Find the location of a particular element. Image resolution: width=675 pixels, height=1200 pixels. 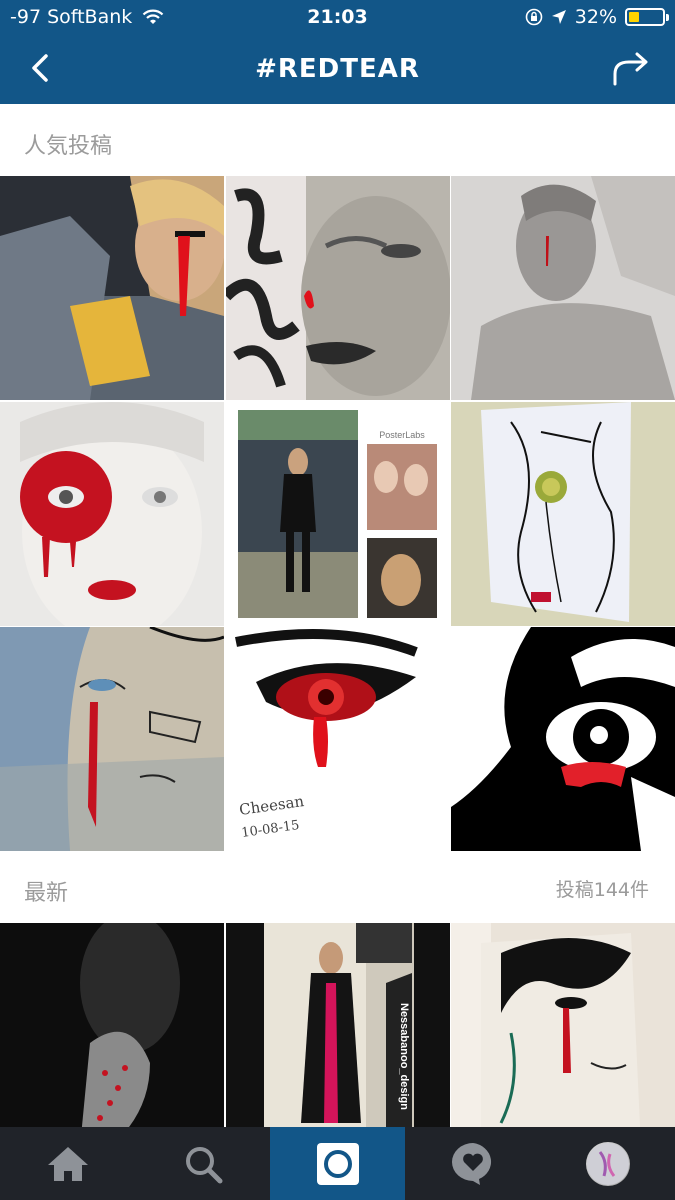

battery-icon is located at coordinates (647, 17).